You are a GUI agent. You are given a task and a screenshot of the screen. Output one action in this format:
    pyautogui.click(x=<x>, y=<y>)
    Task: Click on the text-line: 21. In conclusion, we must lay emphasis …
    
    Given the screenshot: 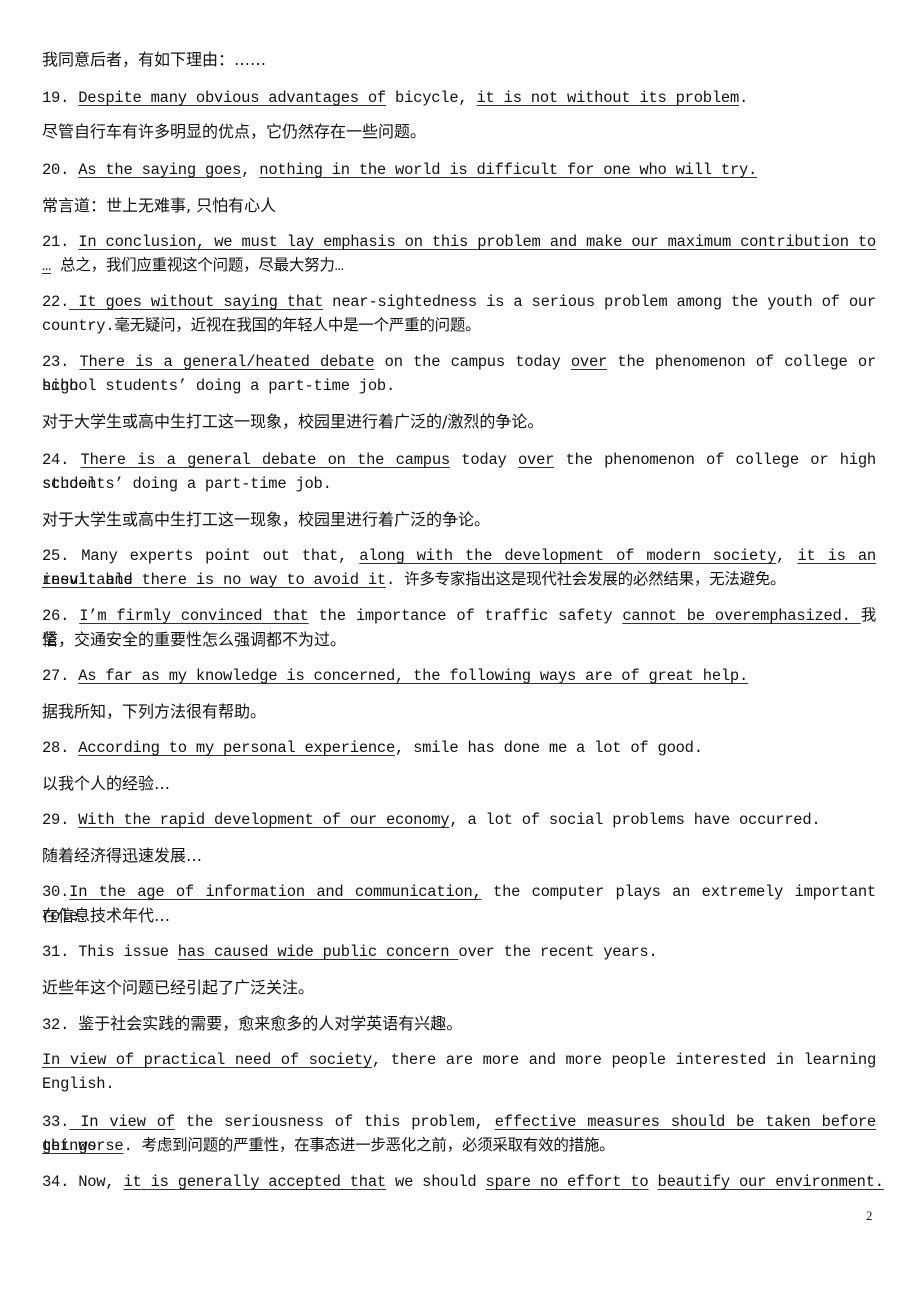 What is the action you would take?
    pyautogui.click(x=459, y=242)
    